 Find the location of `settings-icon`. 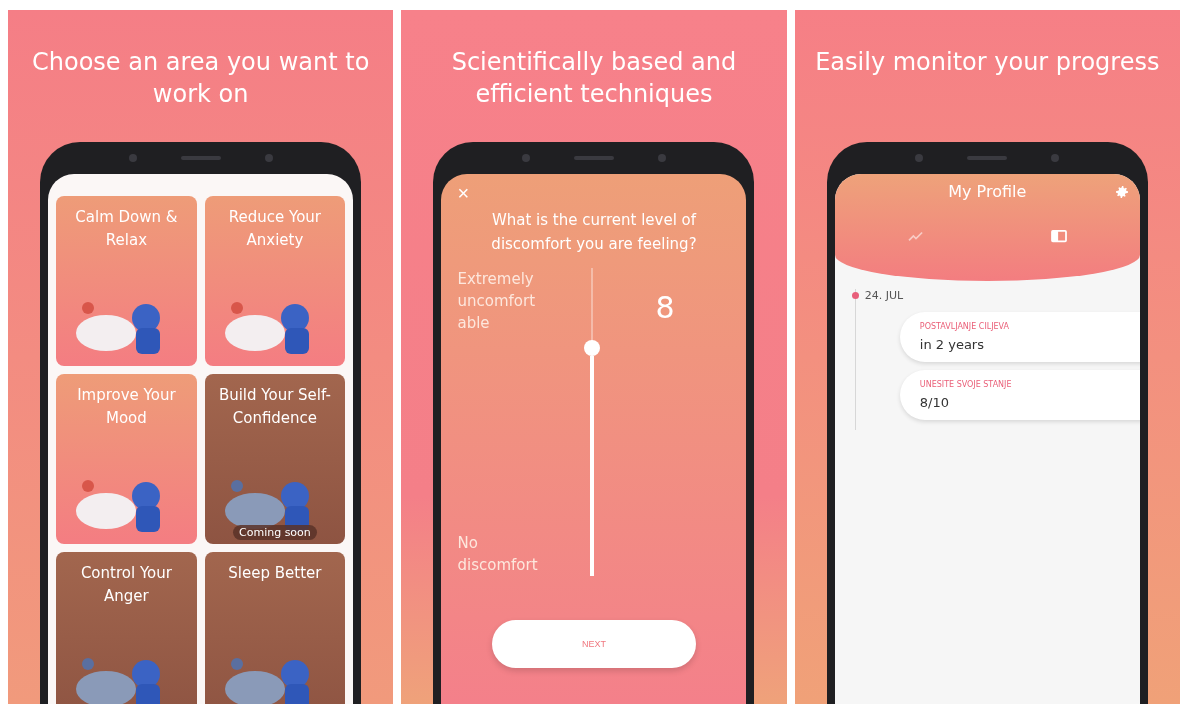

settings-icon is located at coordinates (1121, 192).